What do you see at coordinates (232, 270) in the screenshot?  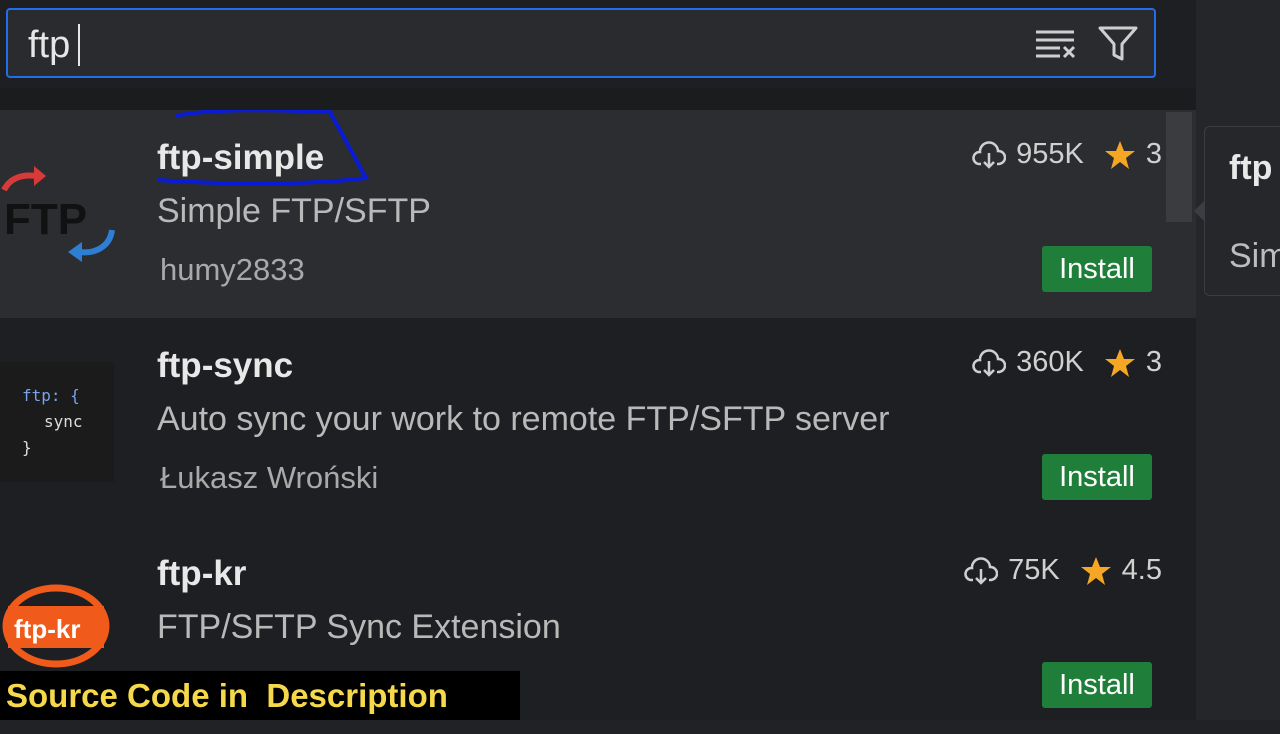 I see `extension-author: humy2833` at bounding box center [232, 270].